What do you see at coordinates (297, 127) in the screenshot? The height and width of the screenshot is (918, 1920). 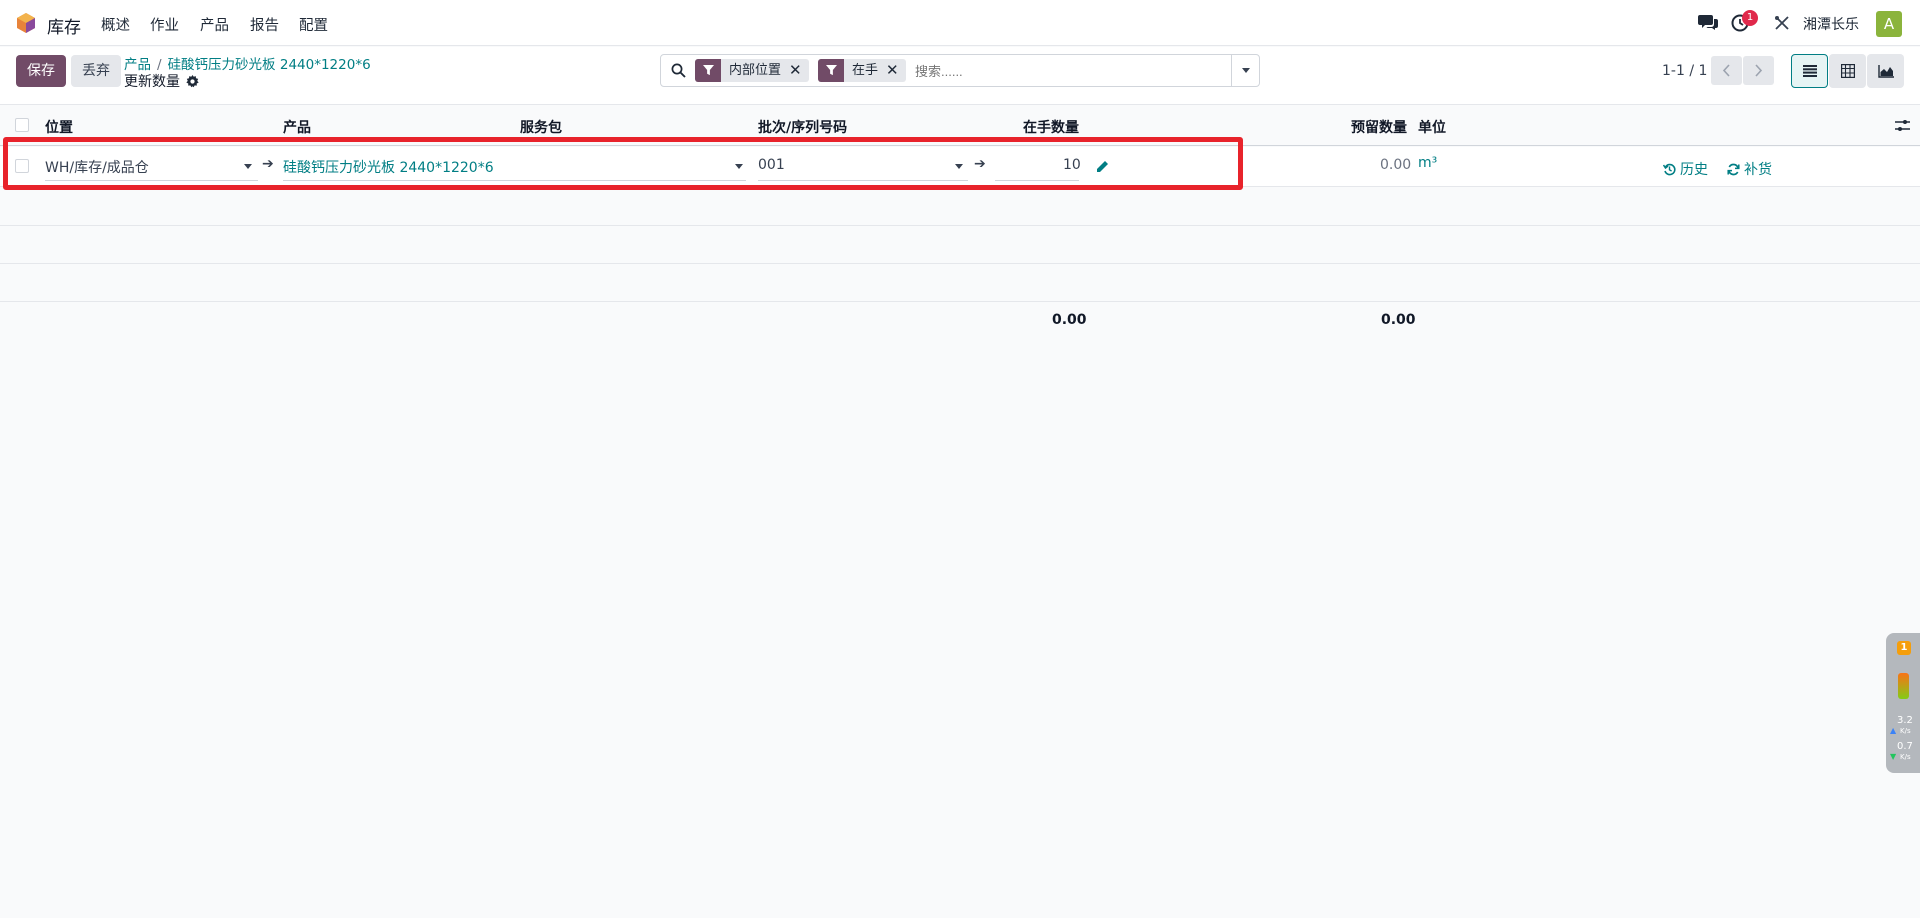 I see `column-product: 产品` at bounding box center [297, 127].